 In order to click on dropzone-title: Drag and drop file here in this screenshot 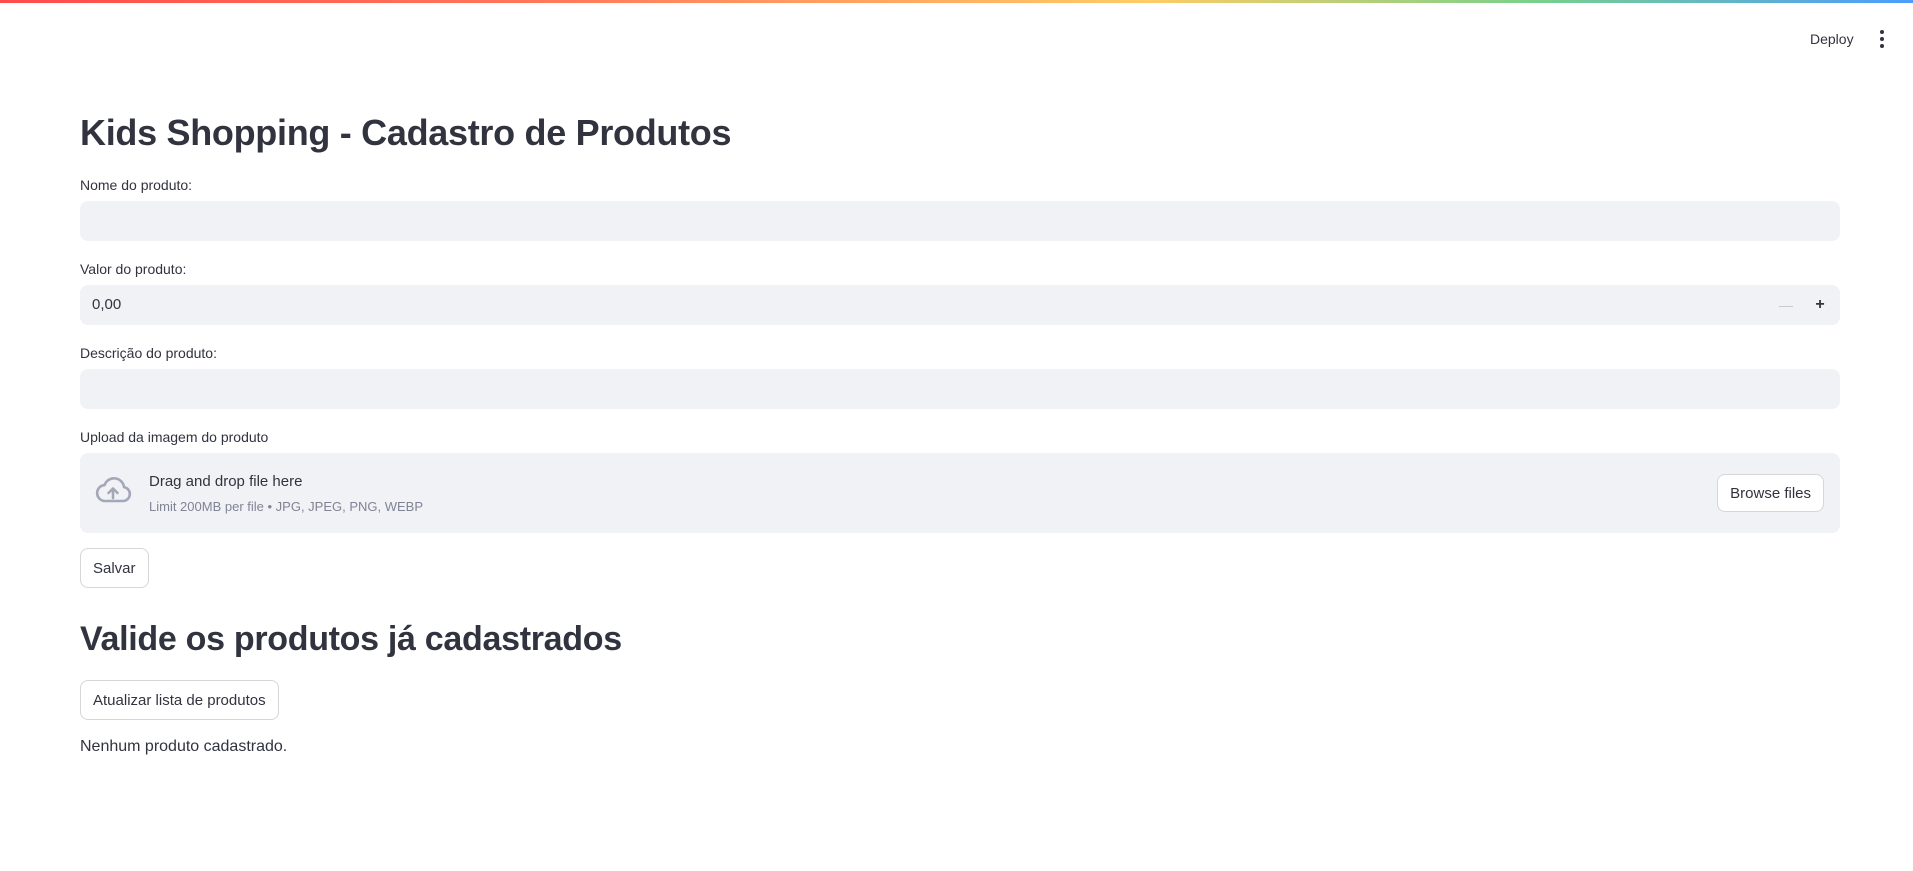, I will do `click(226, 481)`.